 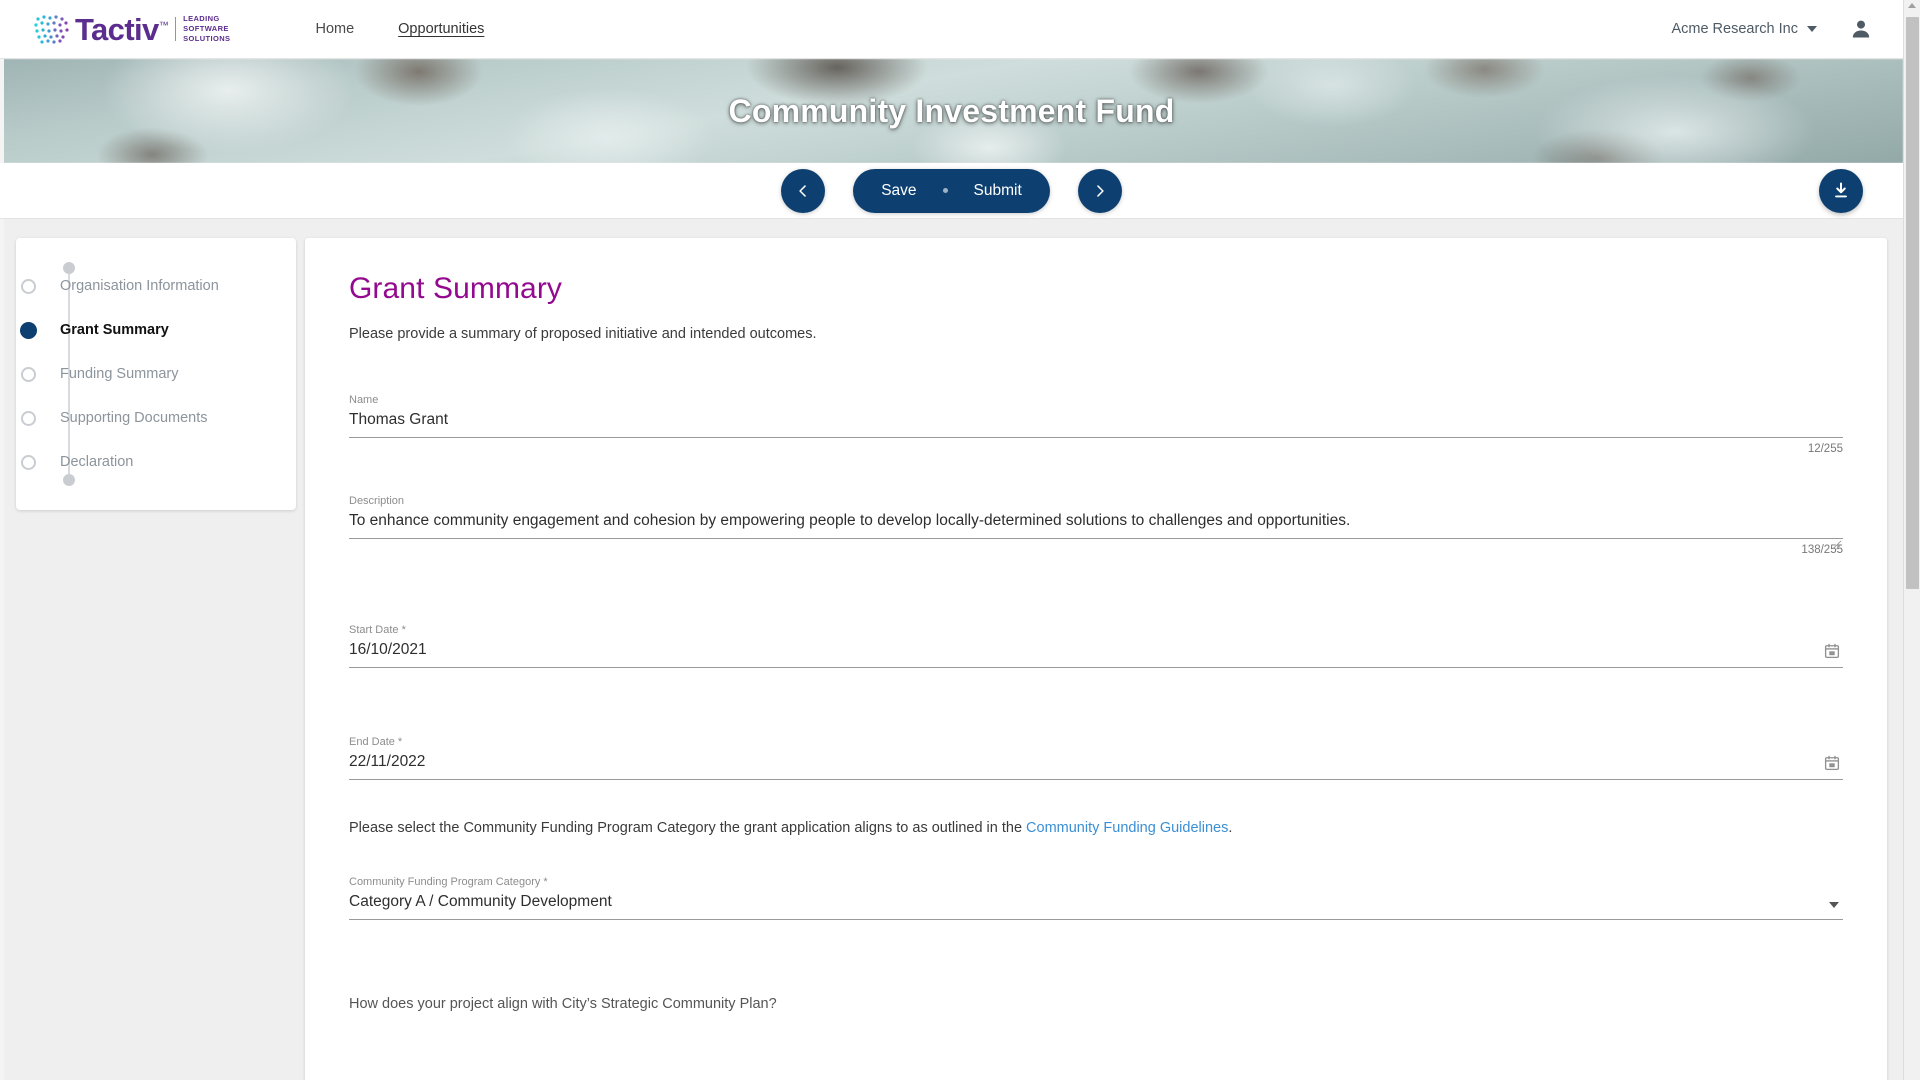 I want to click on name-input: Thomas Grant, so click(x=1096, y=421).